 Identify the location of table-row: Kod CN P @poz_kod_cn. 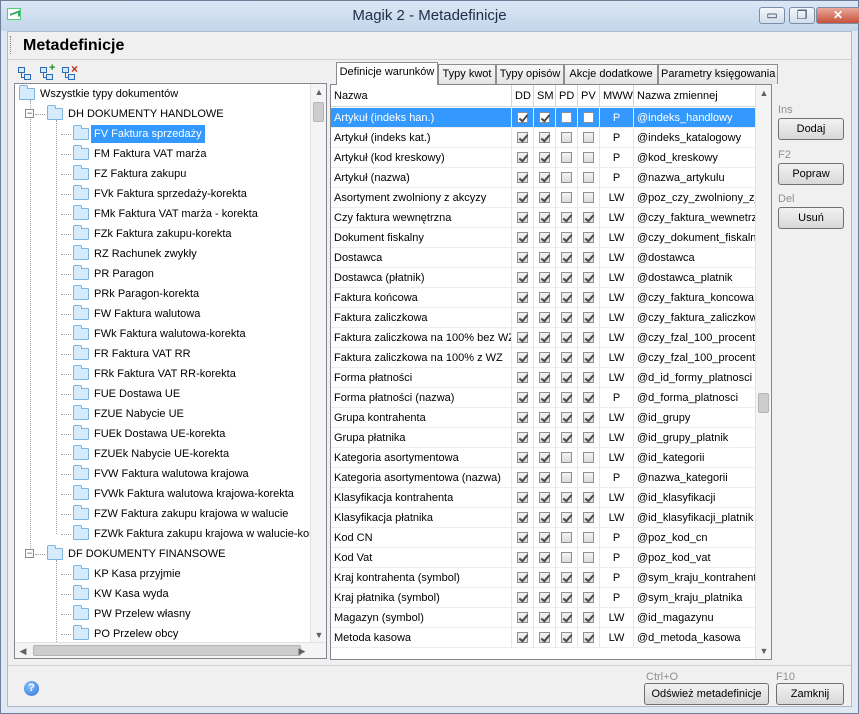
(543, 538).